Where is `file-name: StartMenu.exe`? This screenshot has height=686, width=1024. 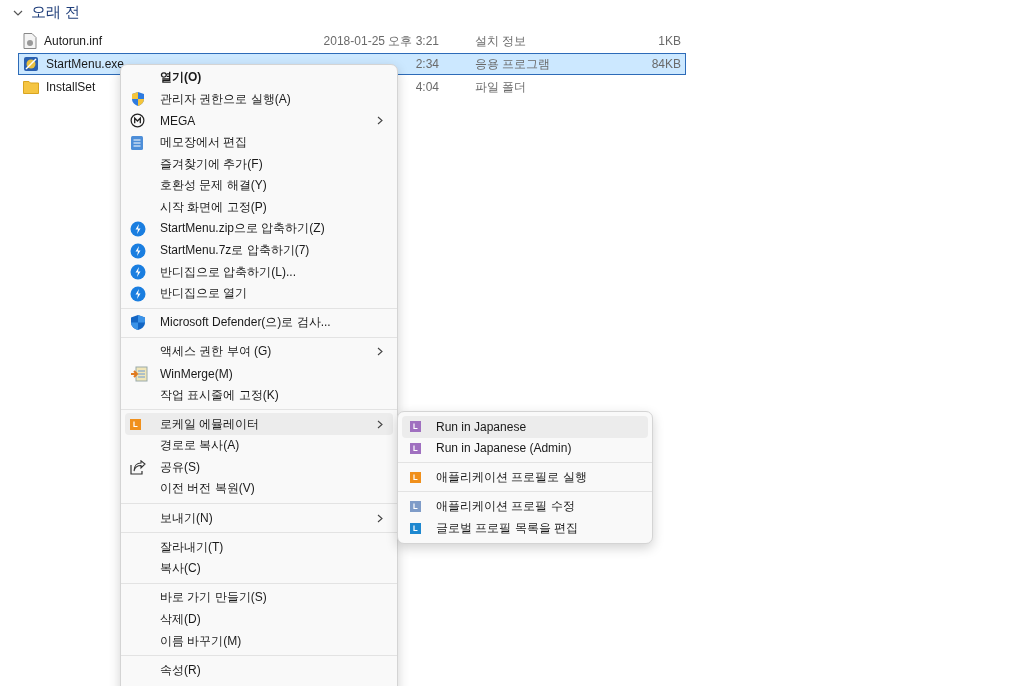 file-name: StartMenu.exe is located at coordinates (85, 64).